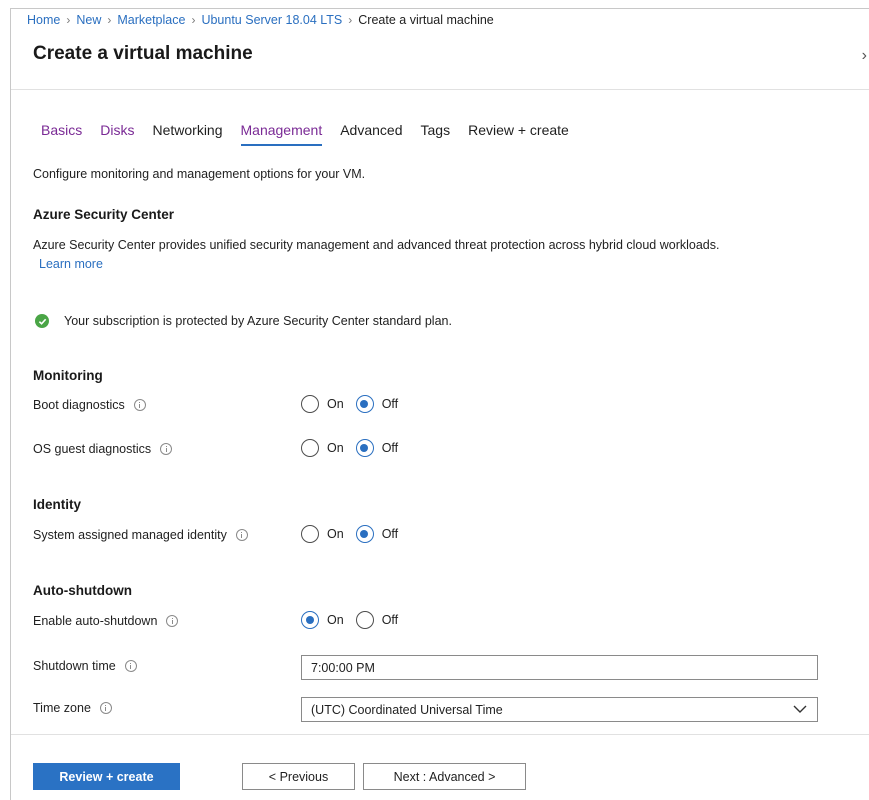 This screenshot has height=800, width=869. Describe the element at coordinates (88, 20) in the screenshot. I see `breadcrumb-new: New` at that location.